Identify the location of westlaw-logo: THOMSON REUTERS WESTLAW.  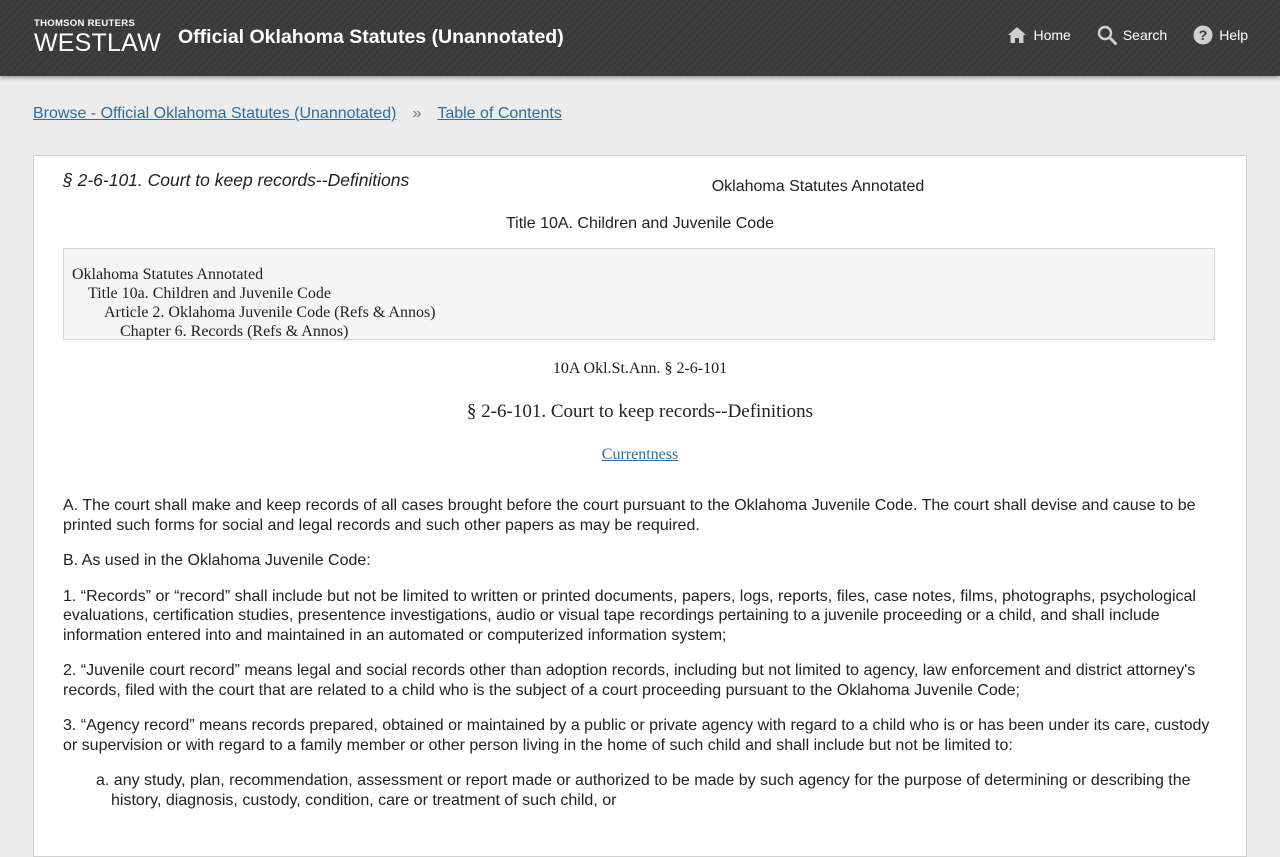
(97, 37).